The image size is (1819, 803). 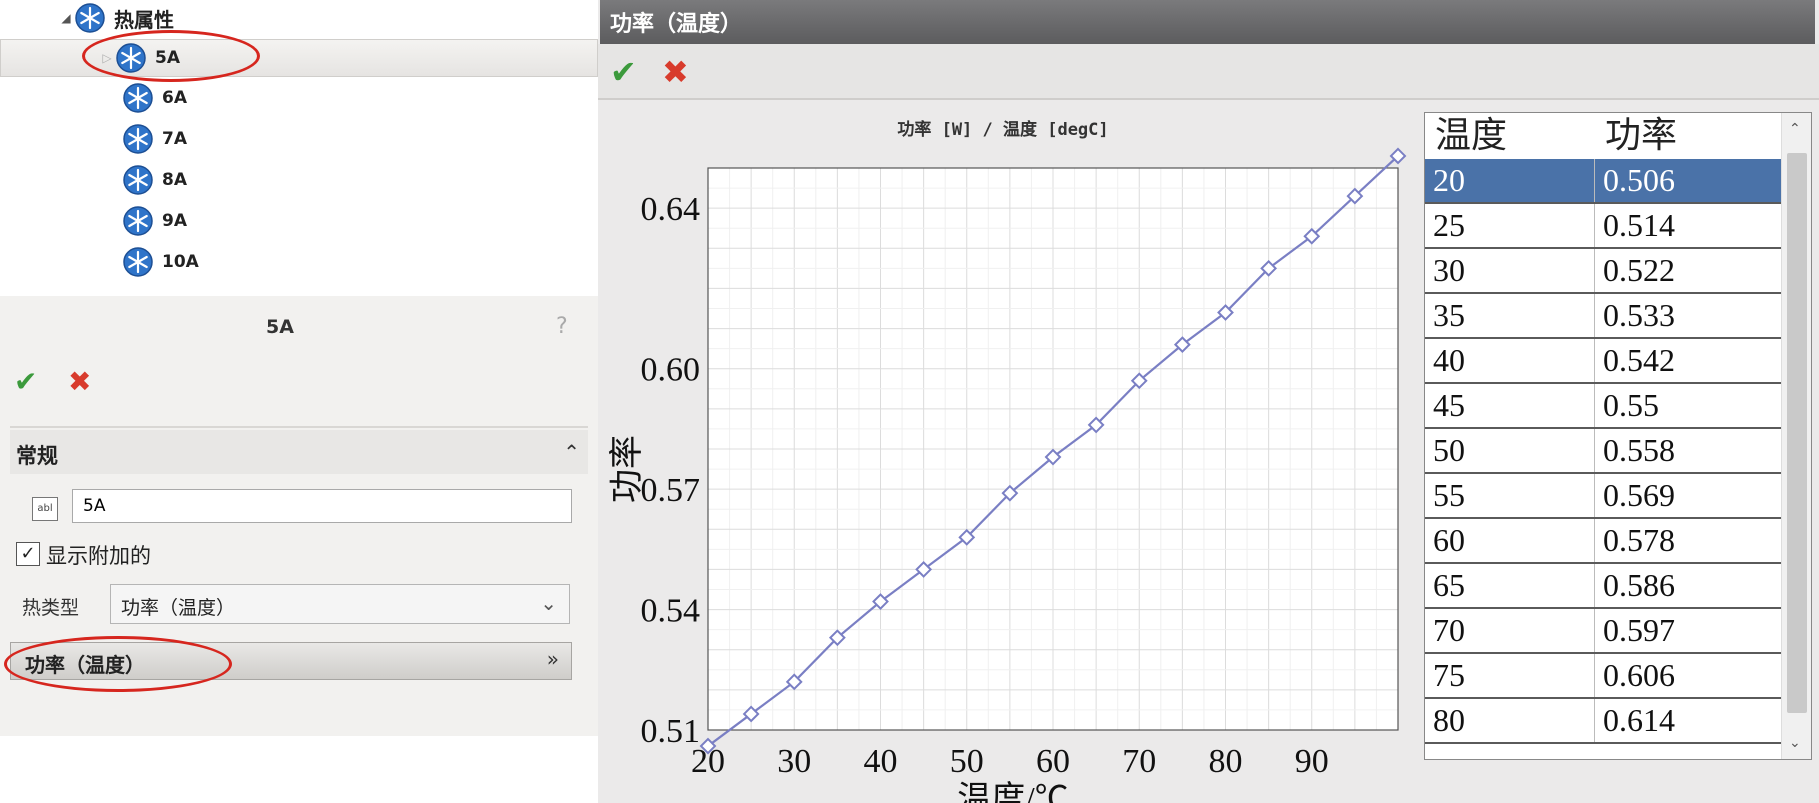 I want to click on scrollbar-thumb, so click(x=1797, y=433).